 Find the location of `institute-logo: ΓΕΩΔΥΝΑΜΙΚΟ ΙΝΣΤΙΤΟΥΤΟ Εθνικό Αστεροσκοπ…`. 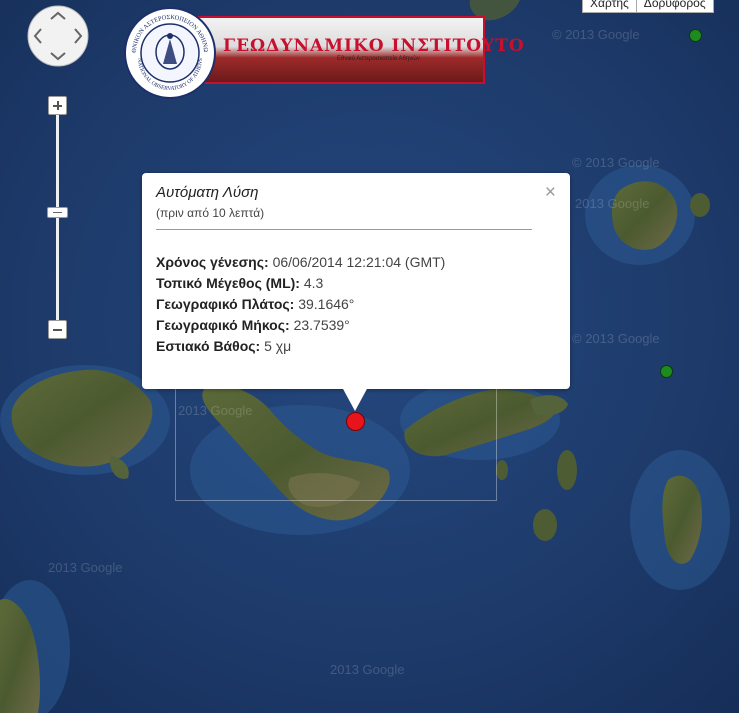

institute-logo: ΓΕΩΔΥΝΑΜΙΚΟ ΙΝΣΤΙΤΟΥΤΟ Εθνικό Αστεροσκοπ… is located at coordinates (323, 54).